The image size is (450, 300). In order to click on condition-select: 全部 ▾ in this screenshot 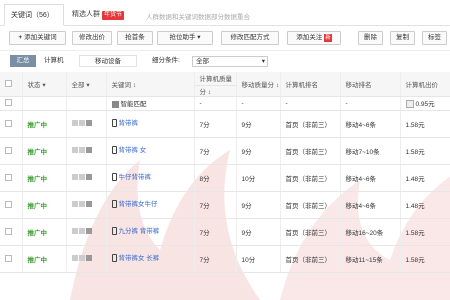, I will do `click(230, 61)`.